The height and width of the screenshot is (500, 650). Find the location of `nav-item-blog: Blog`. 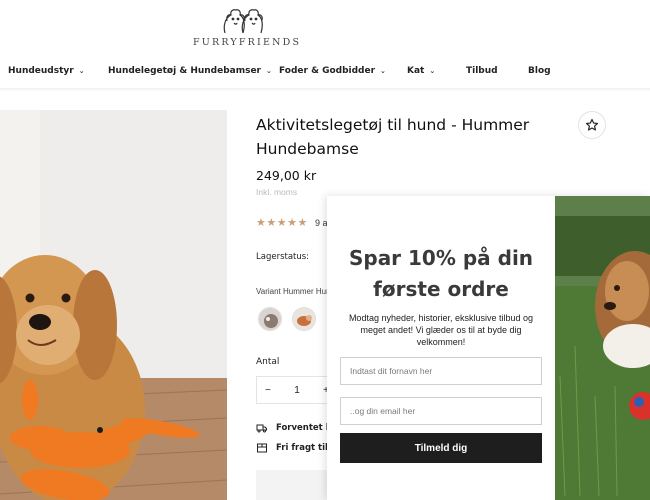

nav-item-blog: Blog is located at coordinates (539, 71).